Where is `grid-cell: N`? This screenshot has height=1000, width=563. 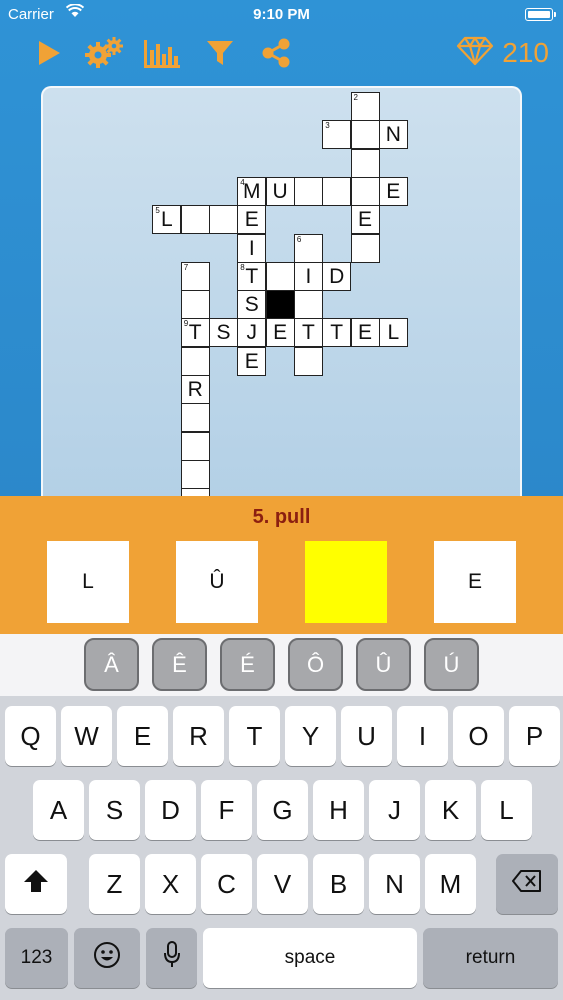
grid-cell: N is located at coordinates (393, 135).